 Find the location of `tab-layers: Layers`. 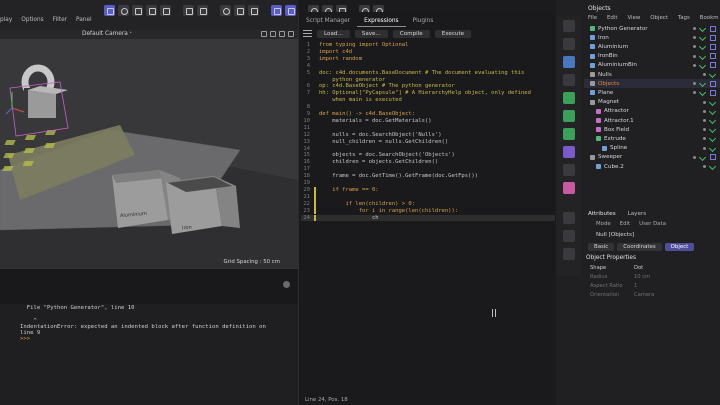

tab-layers: Layers is located at coordinates (637, 214).